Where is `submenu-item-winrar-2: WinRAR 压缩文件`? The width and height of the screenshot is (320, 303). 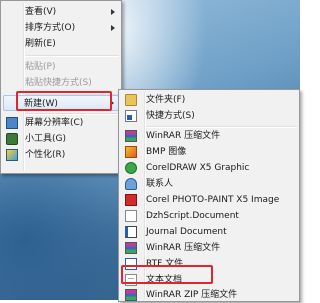
submenu-item-winrar-2: WinRAR 压缩文件 is located at coordinates (209, 248).